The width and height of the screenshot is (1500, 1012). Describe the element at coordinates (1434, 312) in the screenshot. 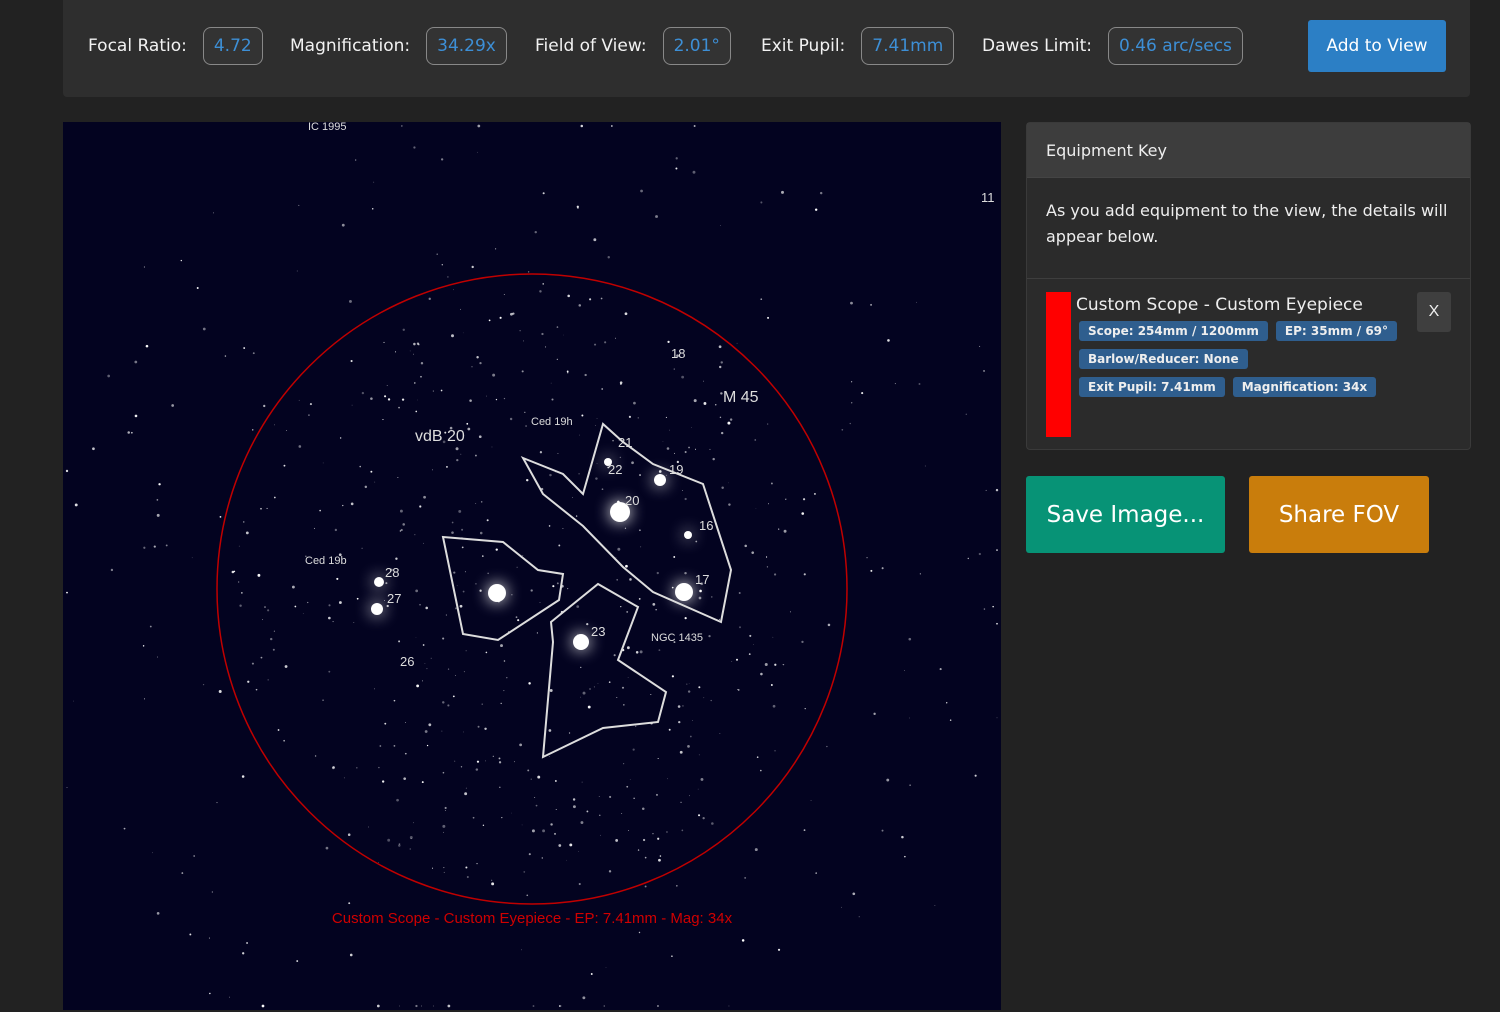

I see `remove-entry-button: X` at that location.